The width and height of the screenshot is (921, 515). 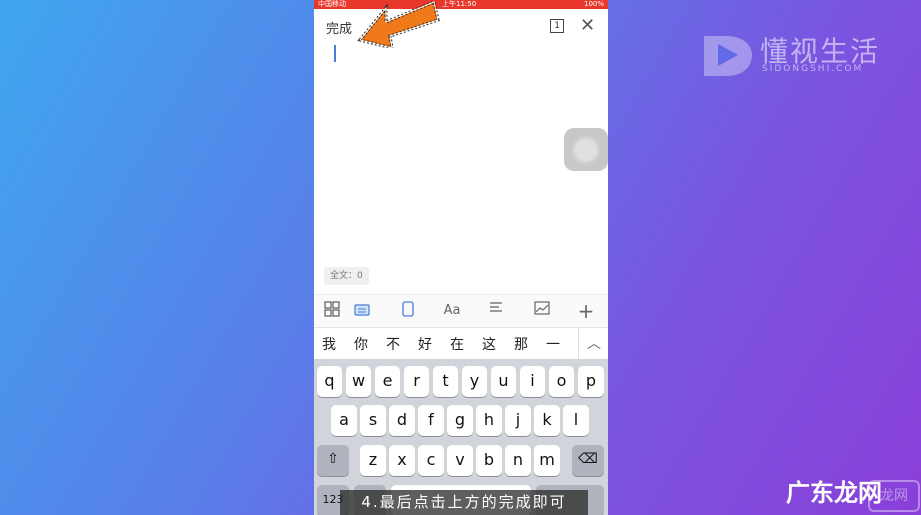 What do you see at coordinates (588, 460) in the screenshot?
I see `backspace-key: ⌫` at bounding box center [588, 460].